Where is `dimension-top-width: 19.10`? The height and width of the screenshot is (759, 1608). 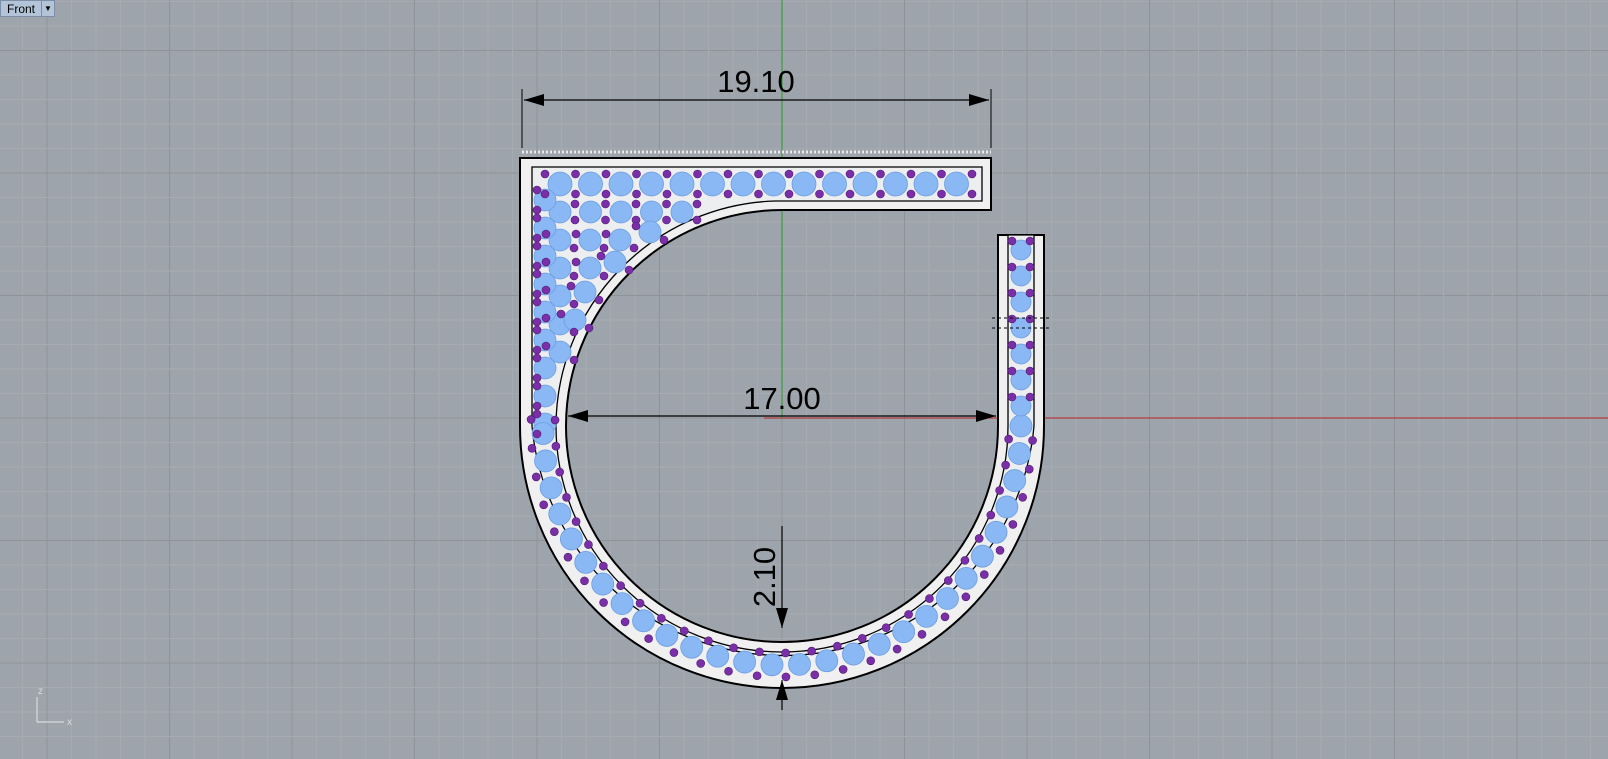
dimension-top-width: 19.10 is located at coordinates (756, 106).